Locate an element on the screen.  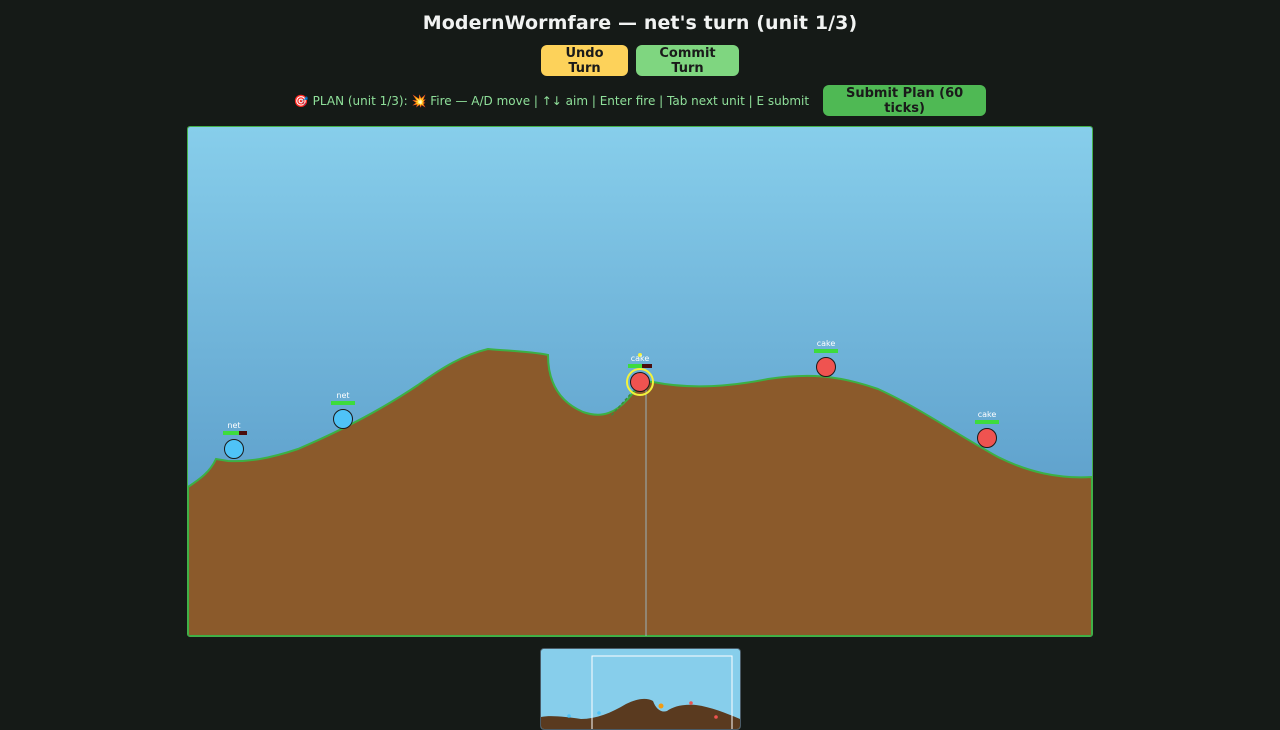
commit-turn-button: Commit Turn is located at coordinates (687, 60).